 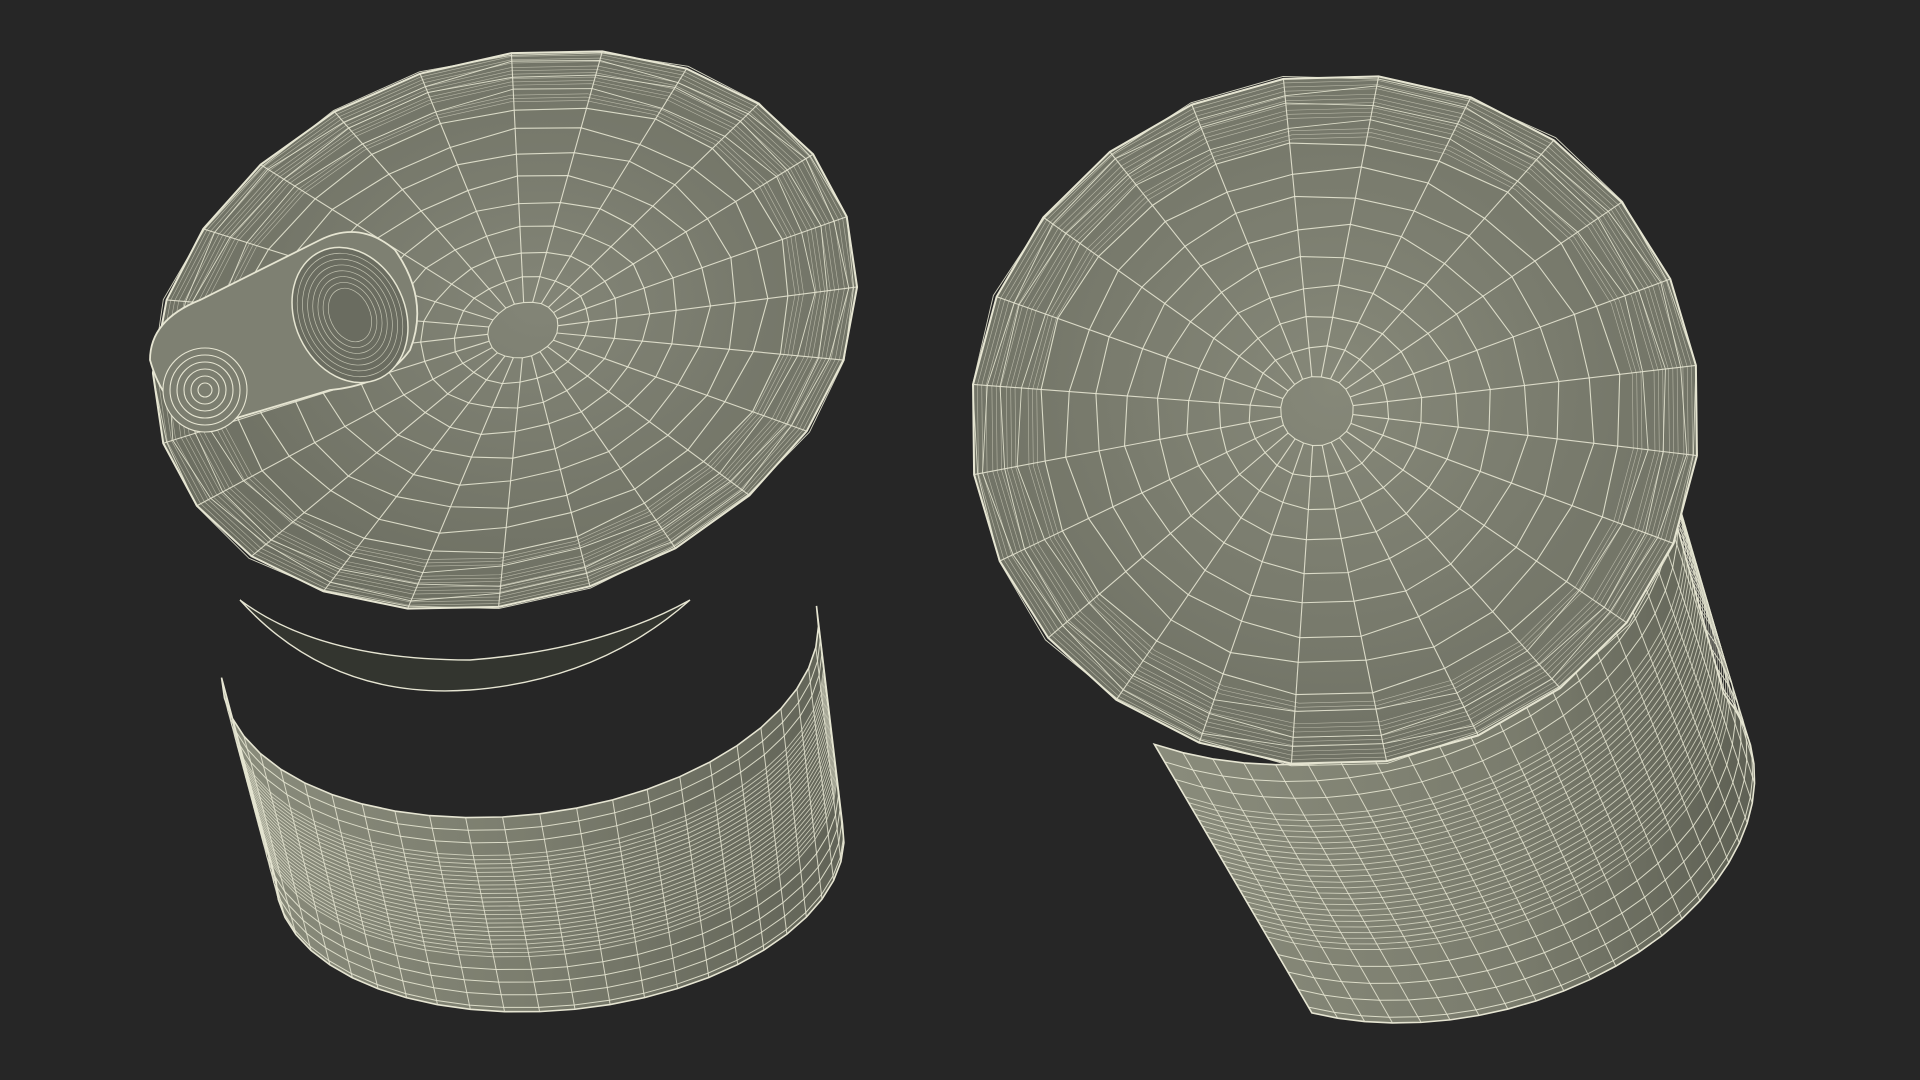 I want to click on rivet-ring, so click(x=205, y=390).